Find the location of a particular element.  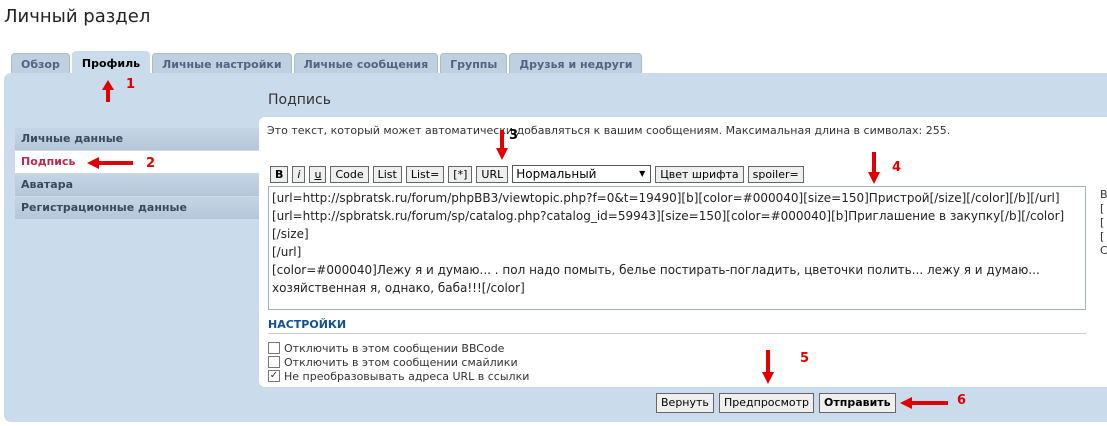

settings-title: НАСТРОЙКИ is located at coordinates (307, 324).